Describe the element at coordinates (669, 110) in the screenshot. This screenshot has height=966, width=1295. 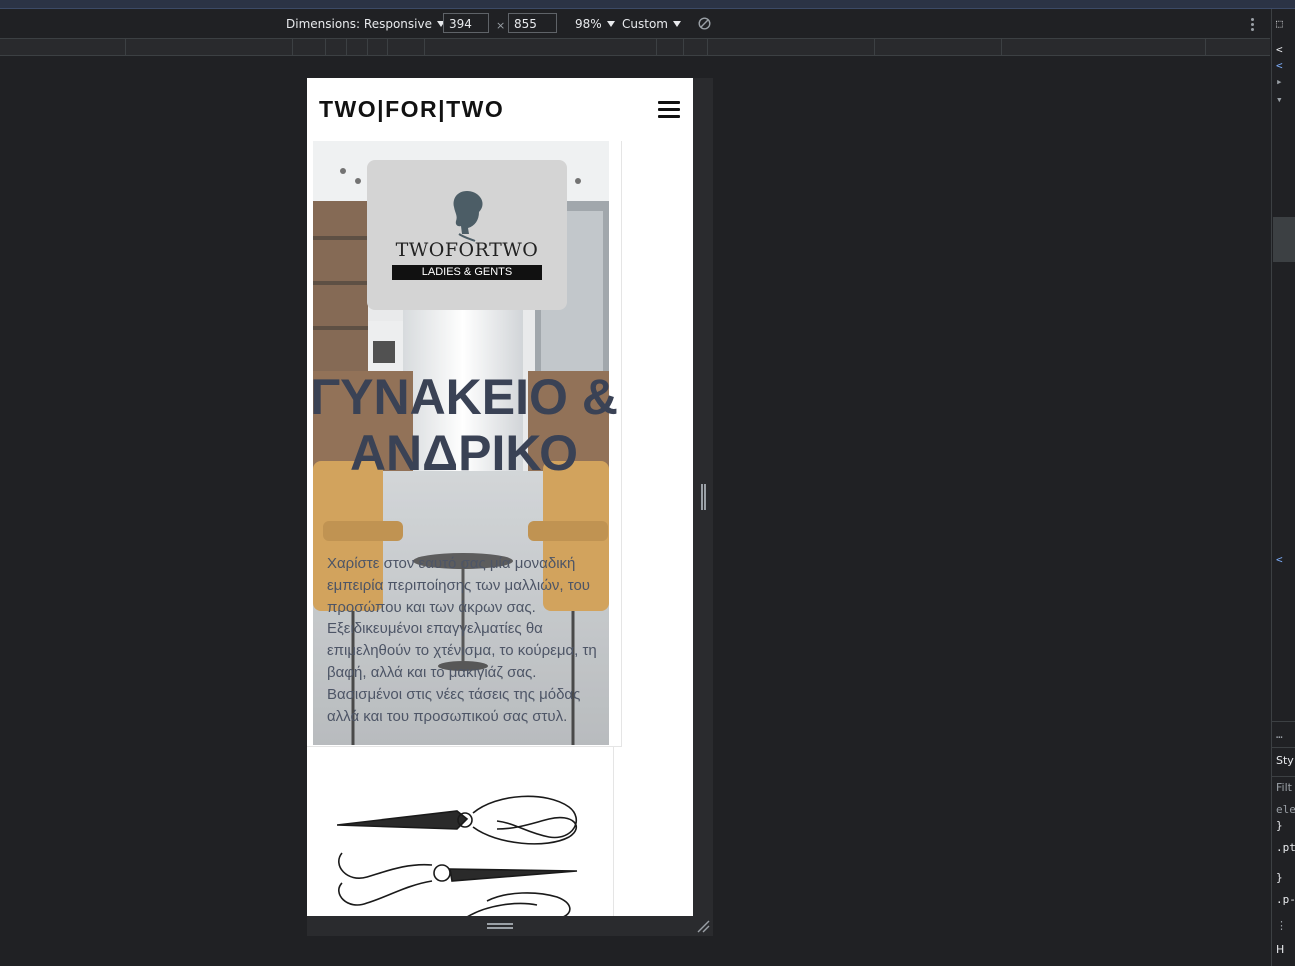
I see `hamburger-menu-icon` at that location.